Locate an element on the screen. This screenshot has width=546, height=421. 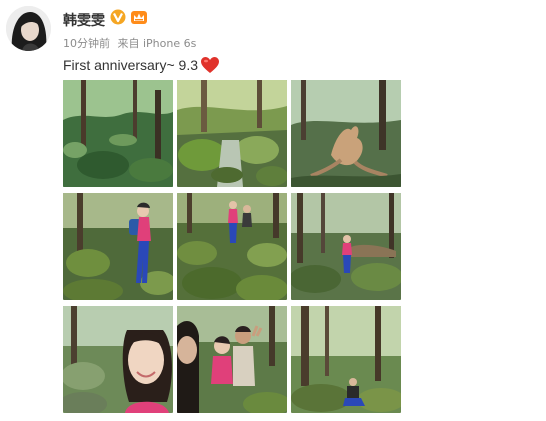
twisted-roots-photo is located at coordinates (346, 133).